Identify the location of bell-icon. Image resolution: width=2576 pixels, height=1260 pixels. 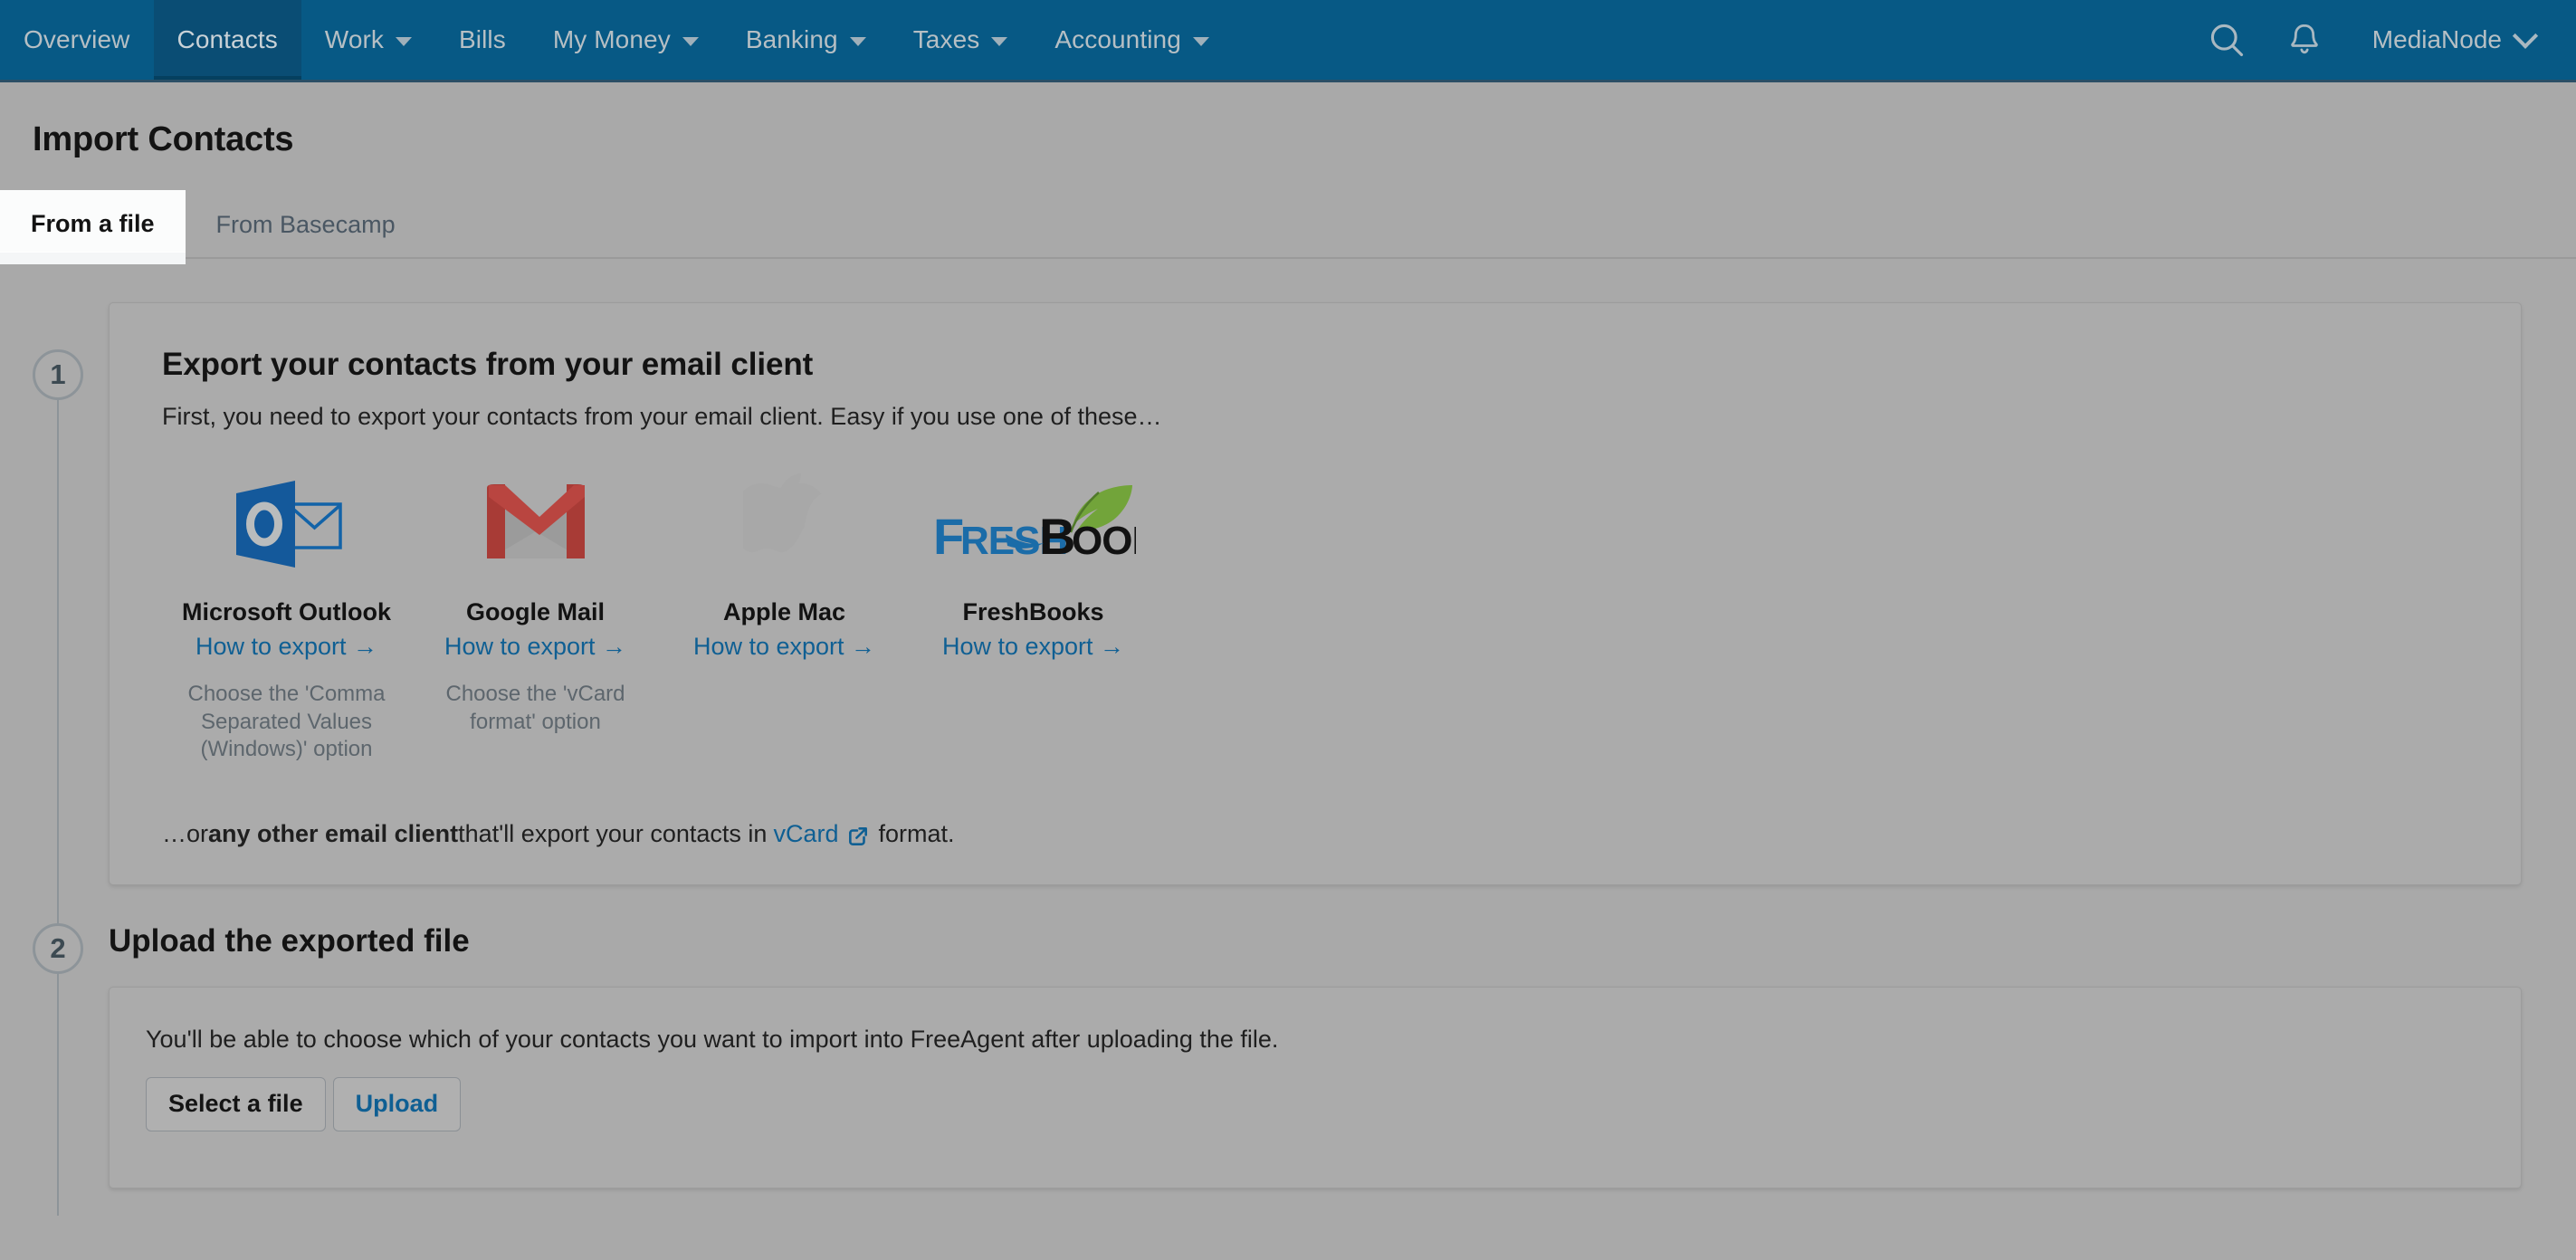
(2305, 39).